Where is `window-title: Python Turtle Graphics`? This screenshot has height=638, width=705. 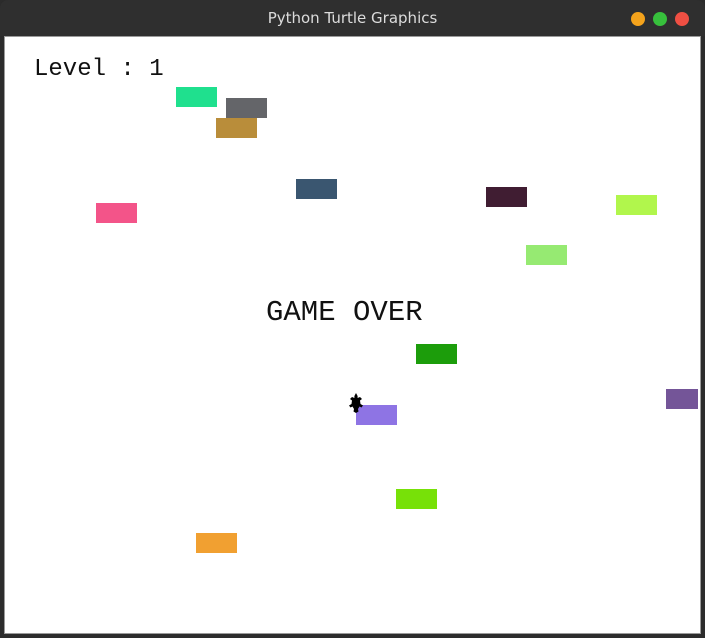 window-title: Python Turtle Graphics is located at coordinates (352, 18).